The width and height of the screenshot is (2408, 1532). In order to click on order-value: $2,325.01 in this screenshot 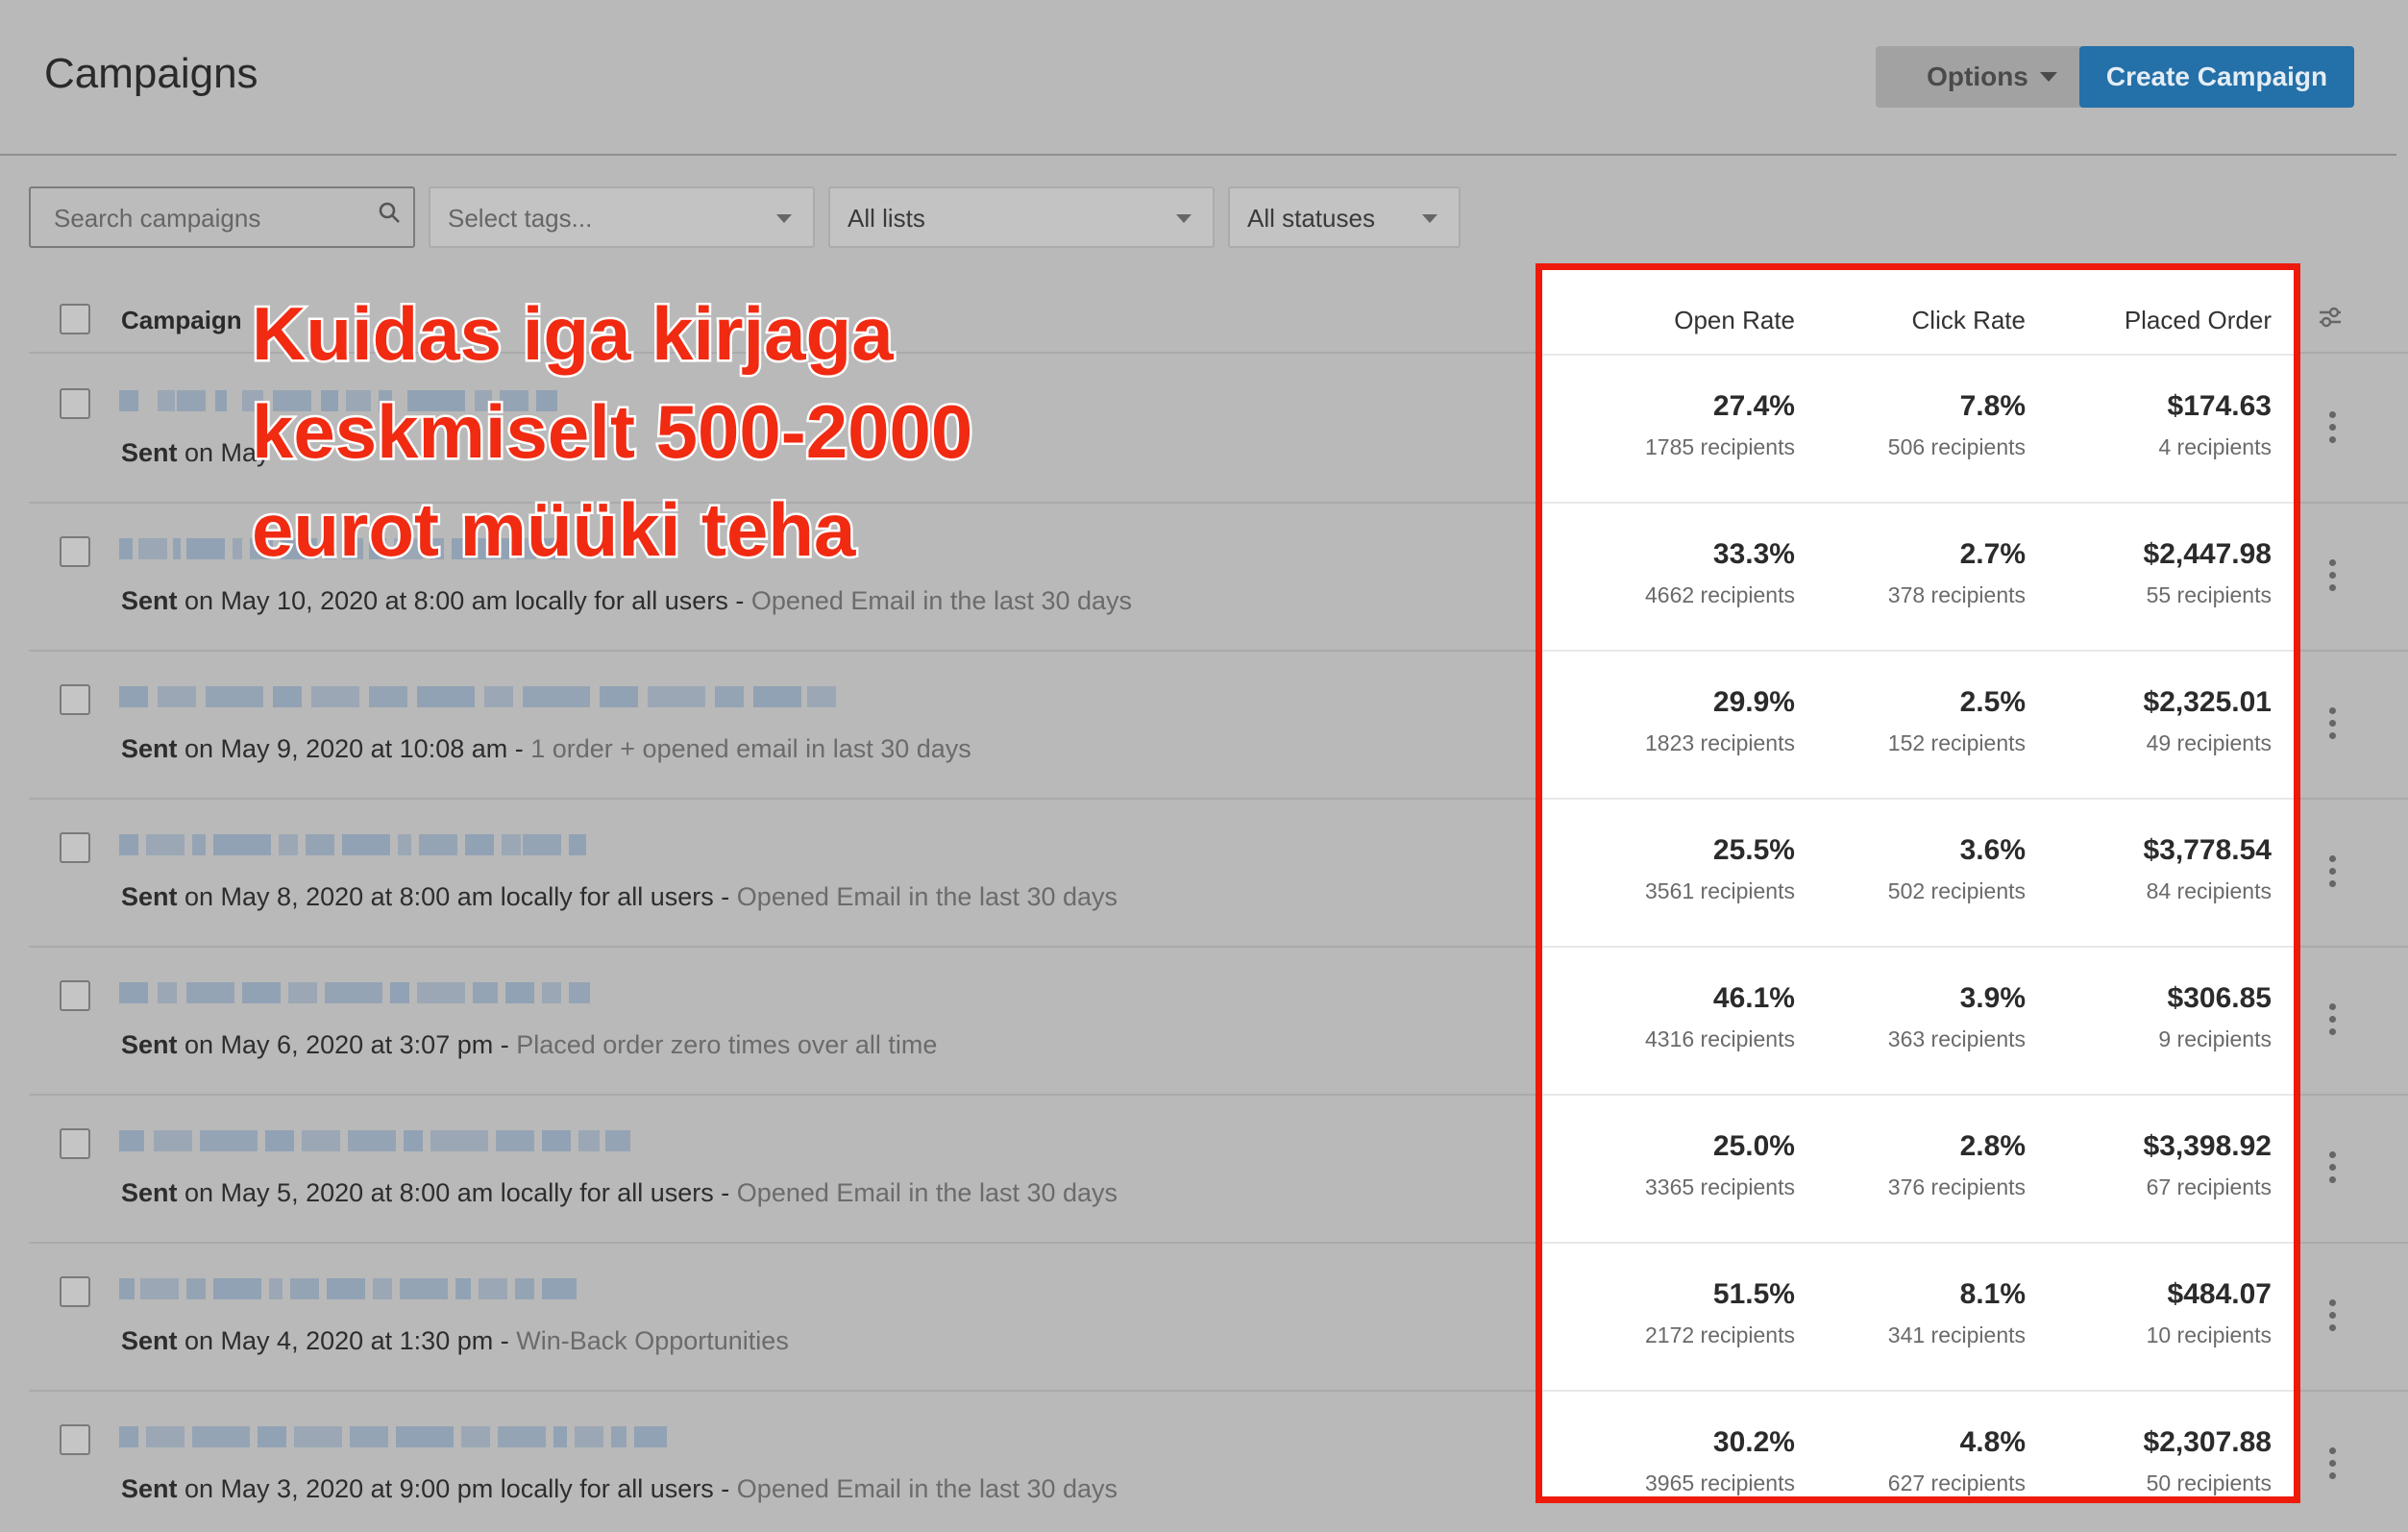, I will do `click(2208, 702)`.